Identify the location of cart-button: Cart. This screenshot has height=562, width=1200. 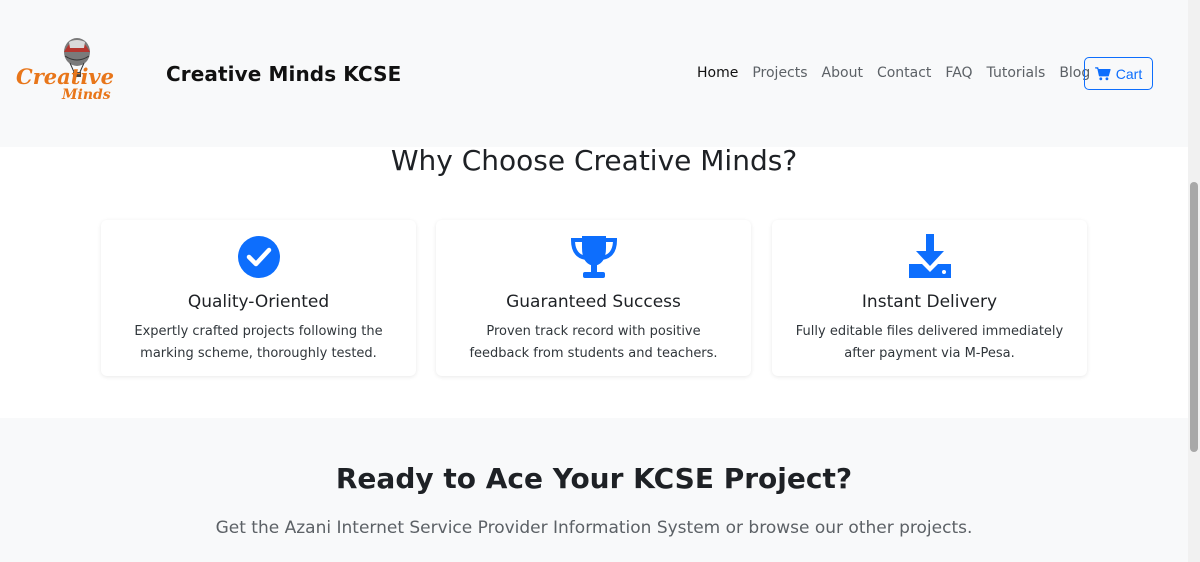
(1118, 73).